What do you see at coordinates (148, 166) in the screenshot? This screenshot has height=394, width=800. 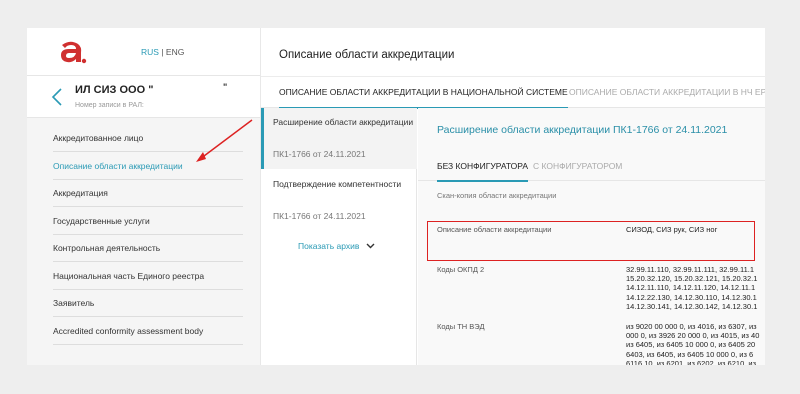 I see `sidebar-item-accreditation-scope: Описание области аккредитации` at bounding box center [148, 166].